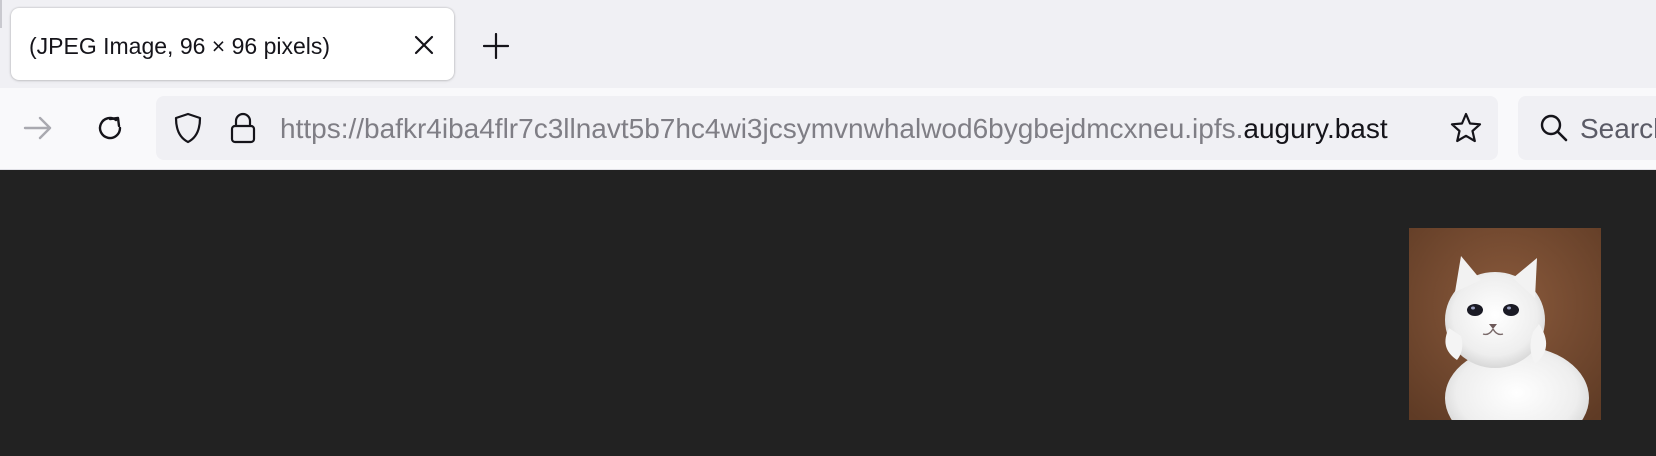  I want to click on arrow-right-icon, so click(37, 128).